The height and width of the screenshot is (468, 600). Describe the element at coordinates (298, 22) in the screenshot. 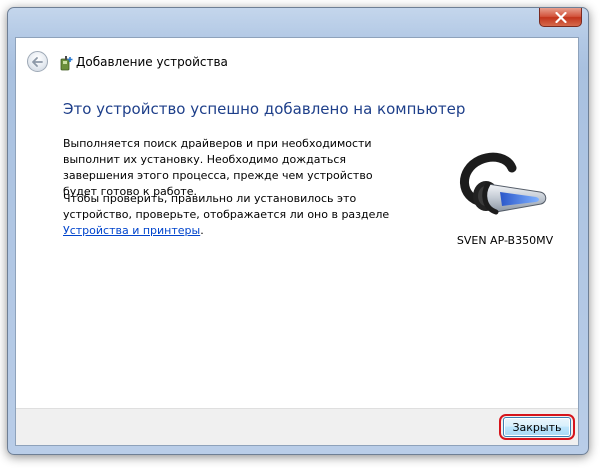

I see `title-bar` at that location.